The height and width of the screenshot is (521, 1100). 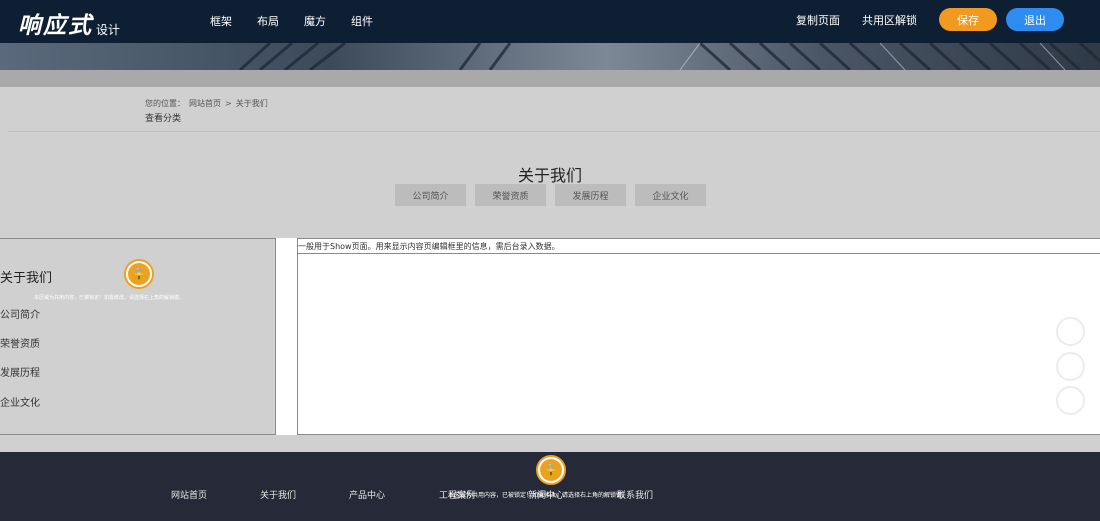 I want to click on logo-sub-text: 设计, so click(x=108, y=30).